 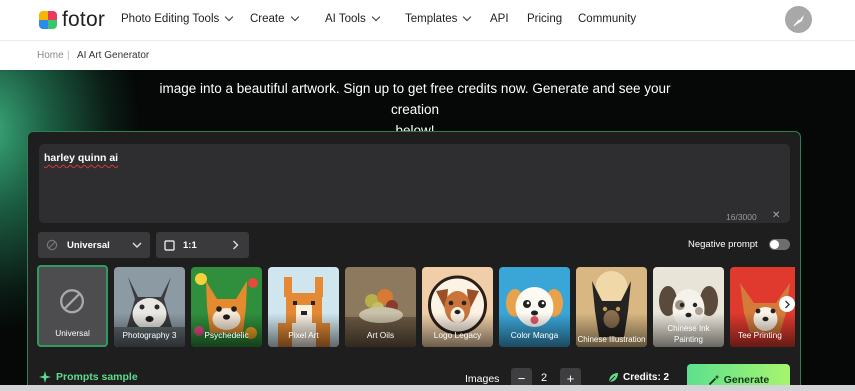 I want to click on style-card-chinese-illustration: Chinese Illustration, so click(x=611, y=307).